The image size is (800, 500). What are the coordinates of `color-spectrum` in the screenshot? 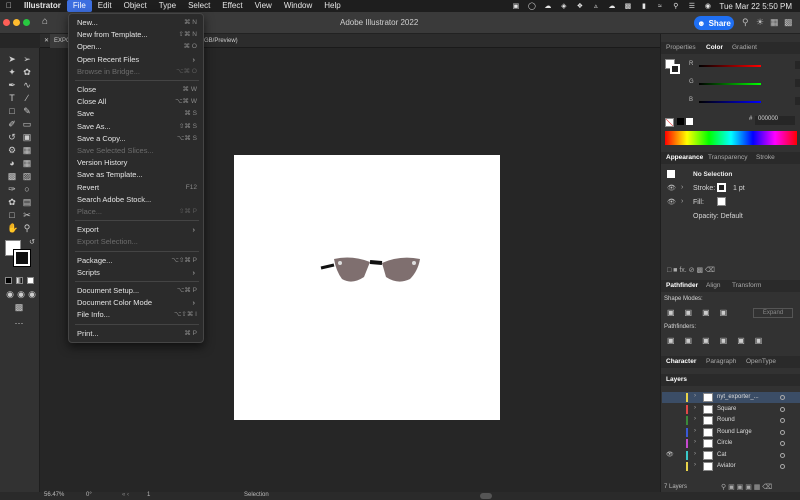 It's located at (731, 138).